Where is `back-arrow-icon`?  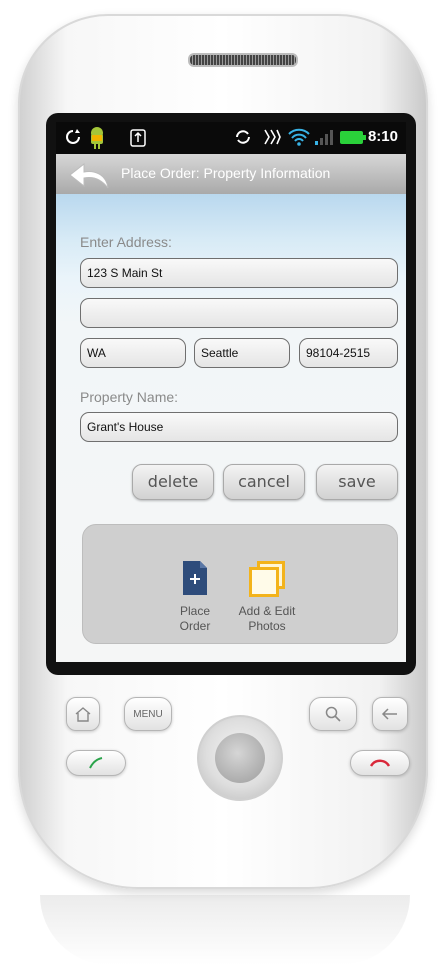 back-arrow-icon is located at coordinates (90, 175).